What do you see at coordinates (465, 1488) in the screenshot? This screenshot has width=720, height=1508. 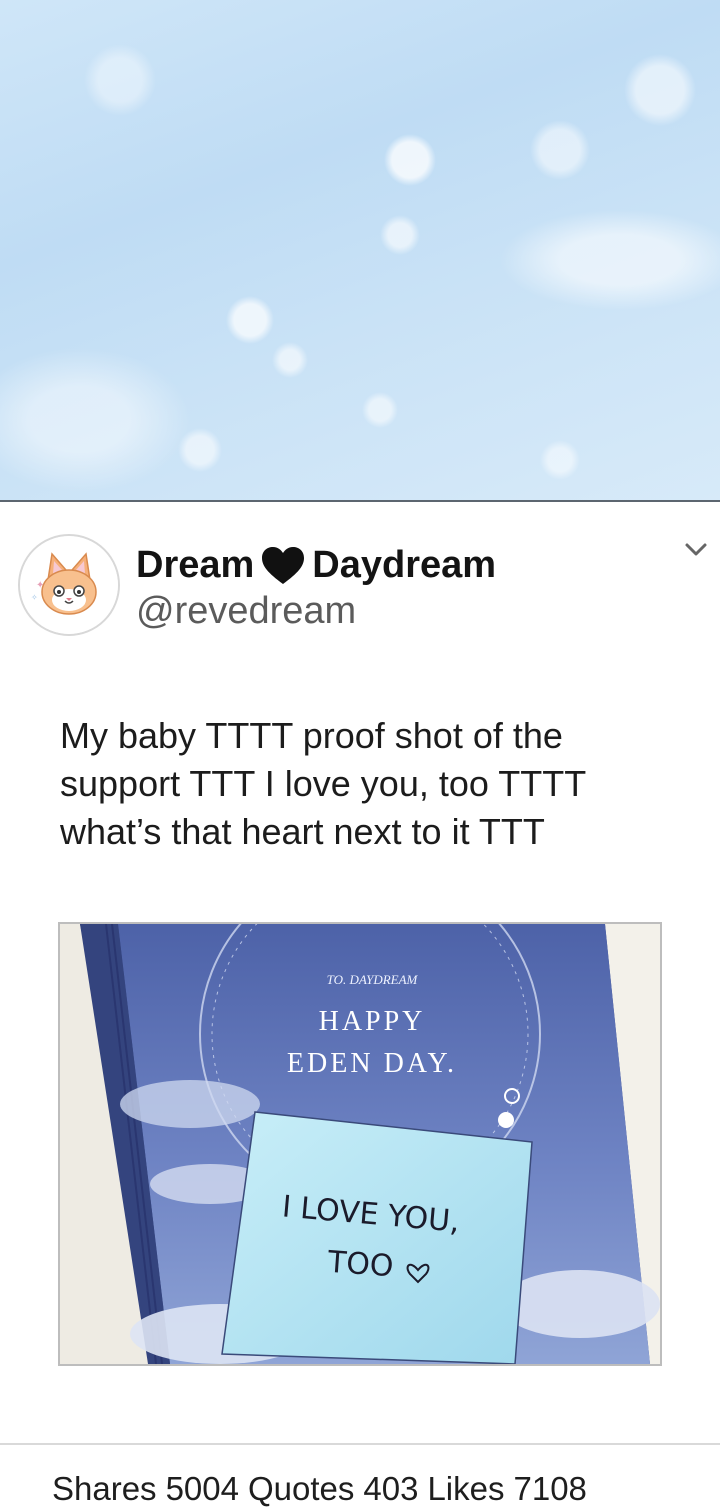 I see `likes-label: Likes` at bounding box center [465, 1488].